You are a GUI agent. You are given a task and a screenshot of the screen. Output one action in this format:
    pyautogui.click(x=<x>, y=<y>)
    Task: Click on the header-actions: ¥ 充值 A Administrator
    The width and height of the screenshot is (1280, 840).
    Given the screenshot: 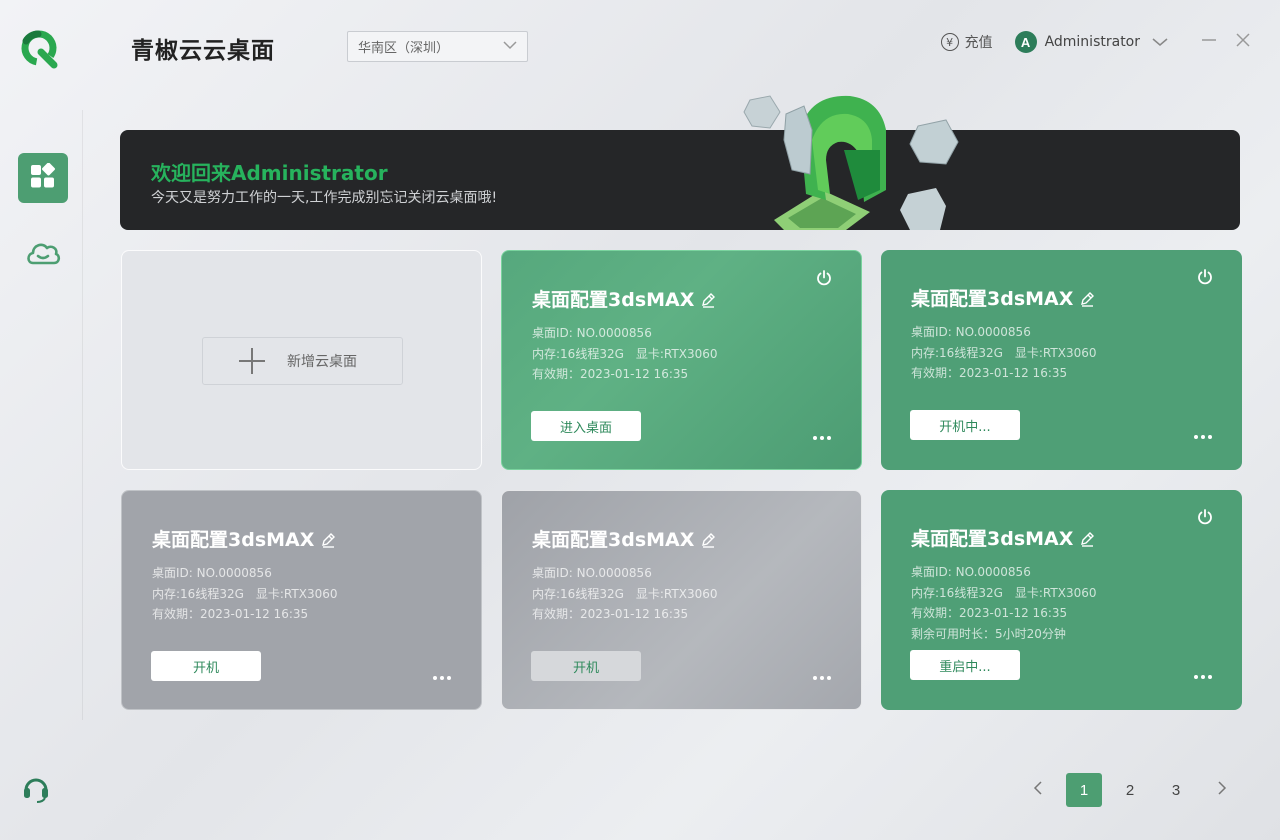 What is the action you would take?
    pyautogui.click(x=1096, y=42)
    